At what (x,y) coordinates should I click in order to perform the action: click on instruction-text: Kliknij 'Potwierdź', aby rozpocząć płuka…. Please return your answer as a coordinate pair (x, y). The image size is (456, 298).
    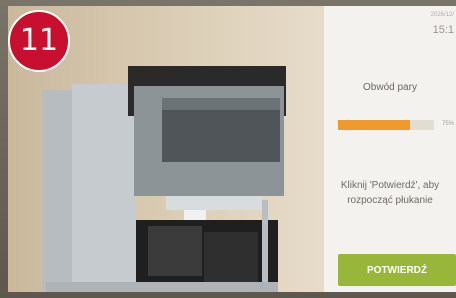
    Looking at the image, I should click on (390, 193).